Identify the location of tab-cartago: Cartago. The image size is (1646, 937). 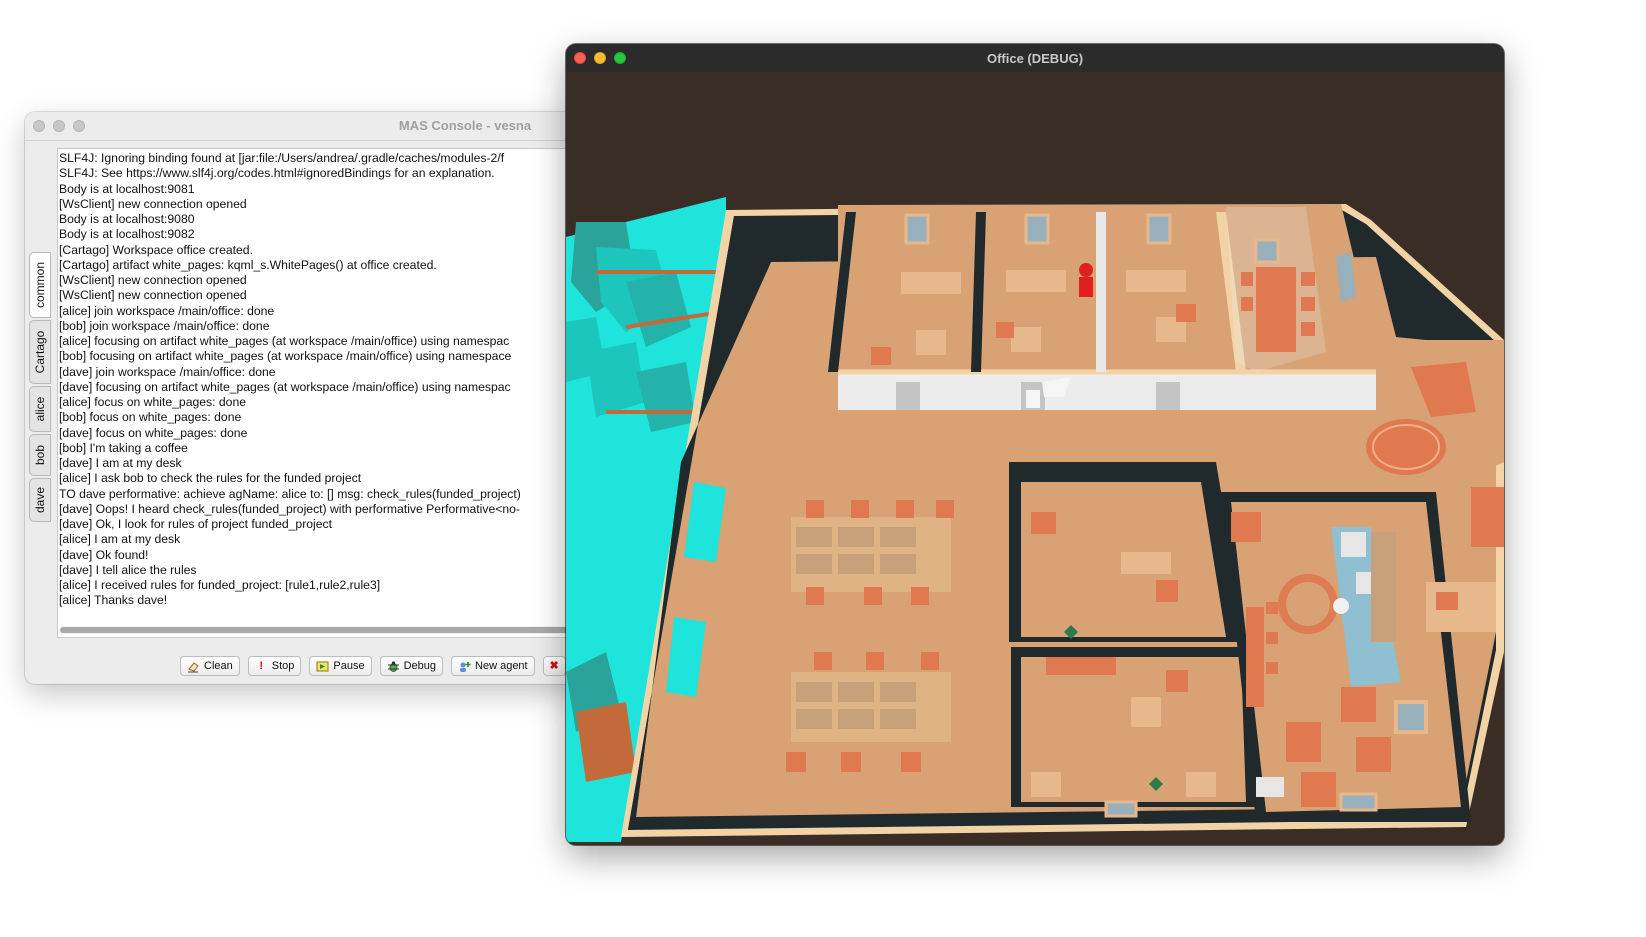
(40, 352).